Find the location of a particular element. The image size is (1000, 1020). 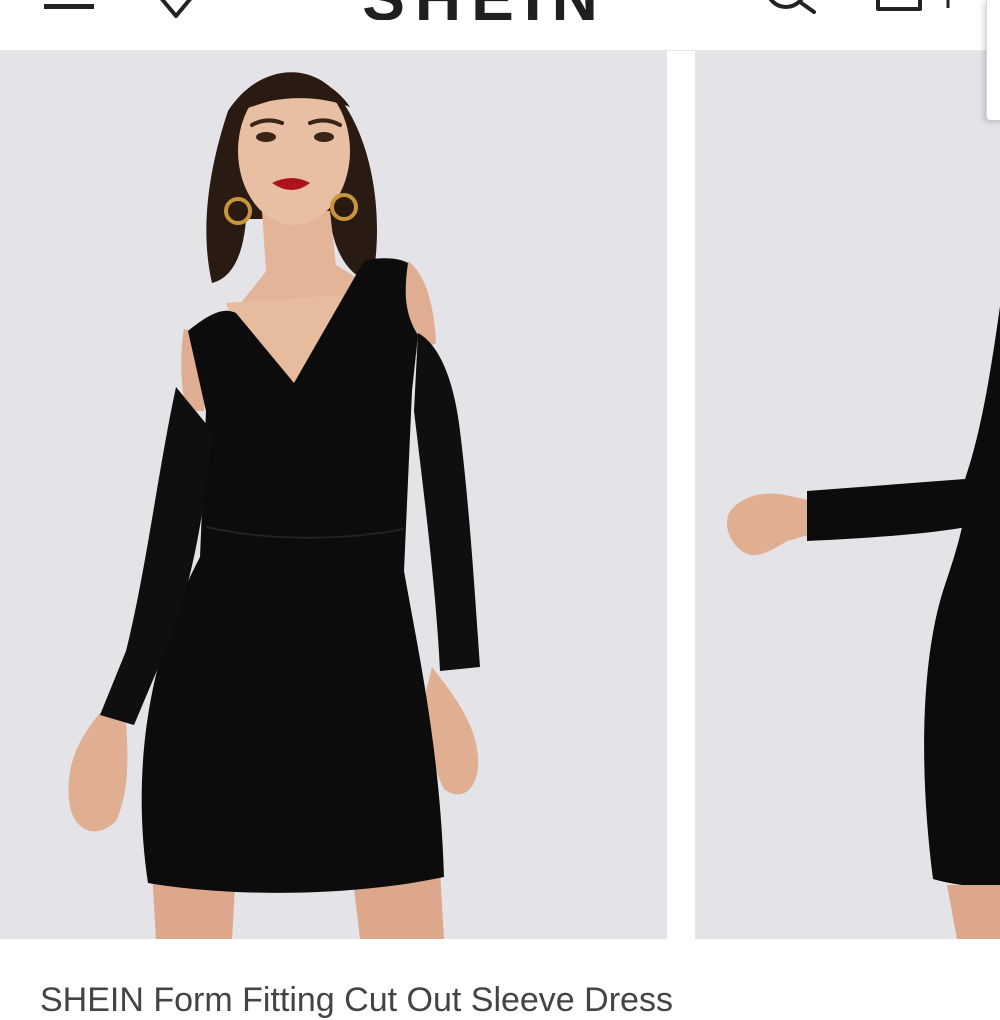

product-title: SHEIN Form Fitting Cut Out Sleeve Dress is located at coordinates (356, 1000).